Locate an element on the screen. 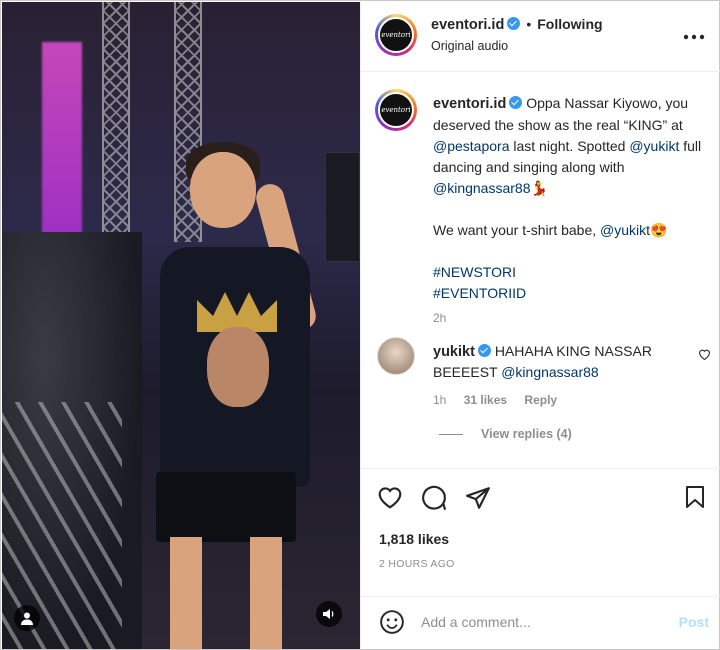  view-replies-button: View replies (4) is located at coordinates (505, 434).